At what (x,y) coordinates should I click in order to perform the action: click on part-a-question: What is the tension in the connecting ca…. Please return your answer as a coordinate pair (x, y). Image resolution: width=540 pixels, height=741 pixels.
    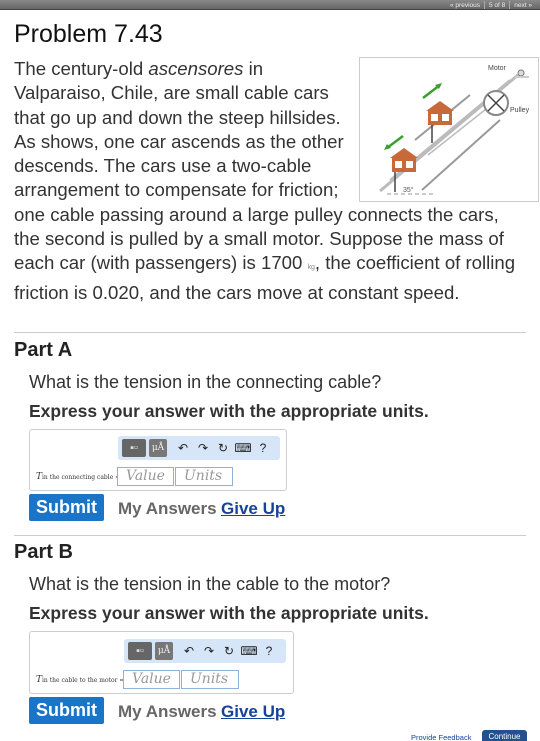
    Looking at the image, I should click on (205, 382).